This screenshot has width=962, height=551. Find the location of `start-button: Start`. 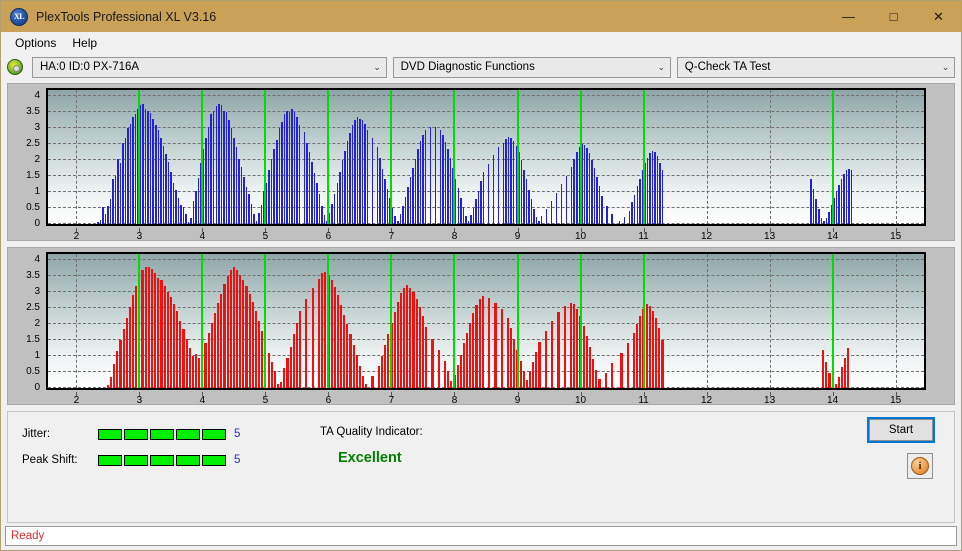

start-button: Start is located at coordinates (901, 430).